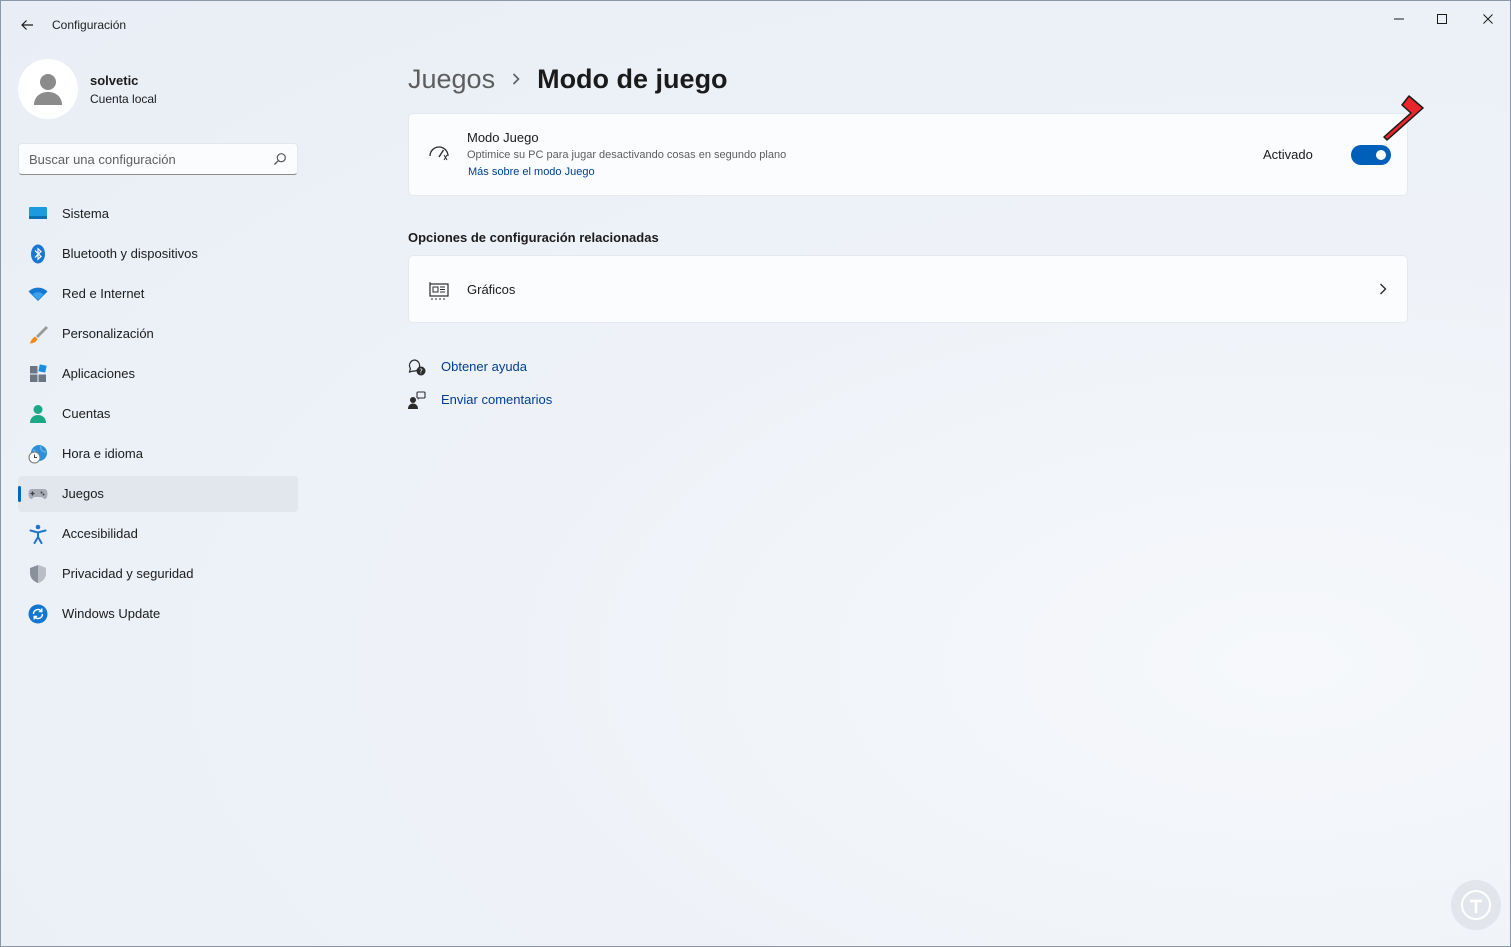 The height and width of the screenshot is (947, 1511). I want to click on search-icon, so click(280, 159).